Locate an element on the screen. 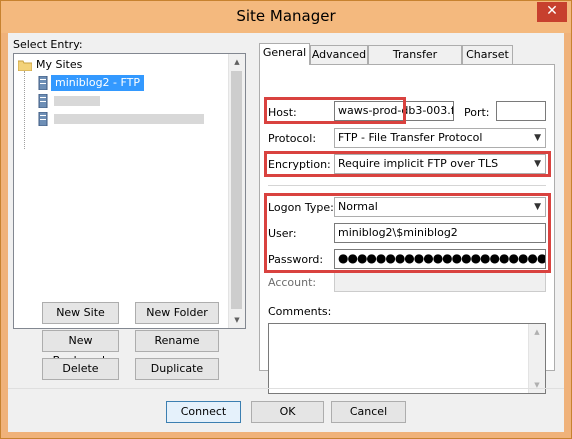 This screenshot has height=439, width=572. credentials-highlight is located at coordinates (407, 233).